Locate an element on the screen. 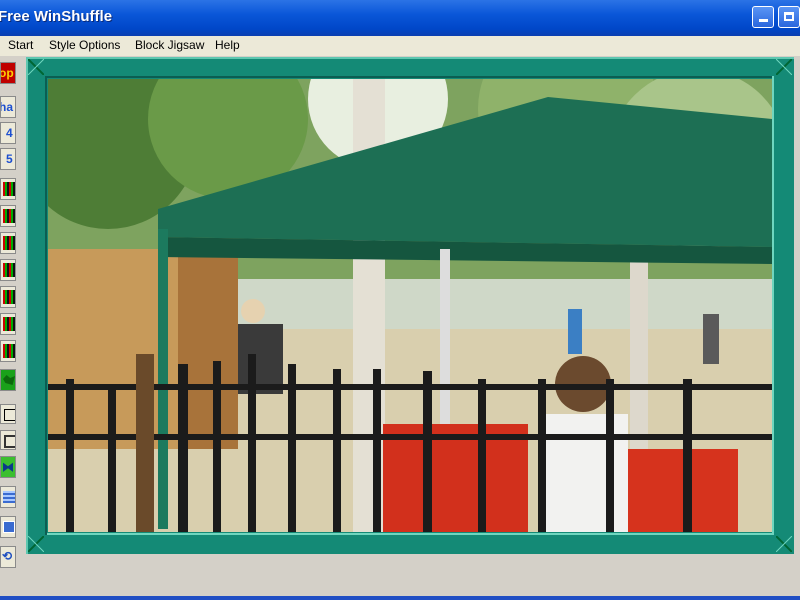  square-outline-icon is located at coordinates (9, 441).